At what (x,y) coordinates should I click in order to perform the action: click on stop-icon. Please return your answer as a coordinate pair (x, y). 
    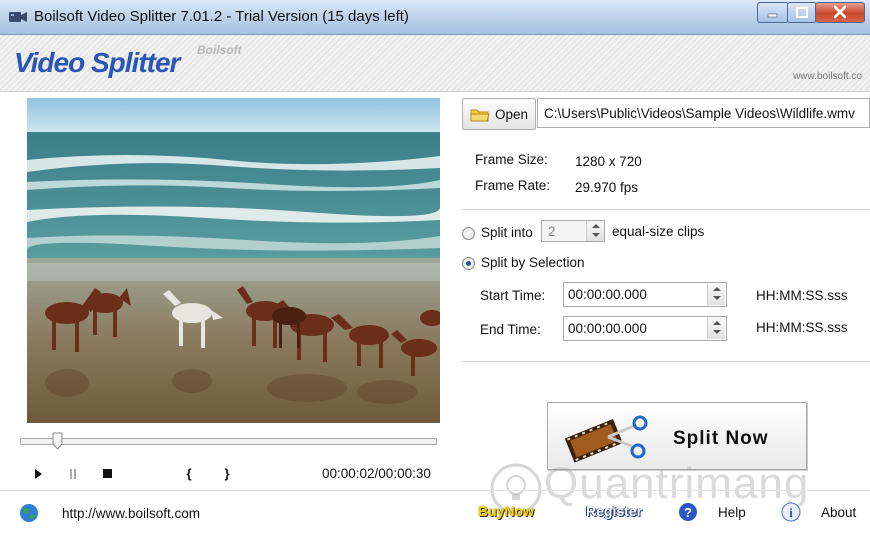
    Looking at the image, I should click on (107, 473).